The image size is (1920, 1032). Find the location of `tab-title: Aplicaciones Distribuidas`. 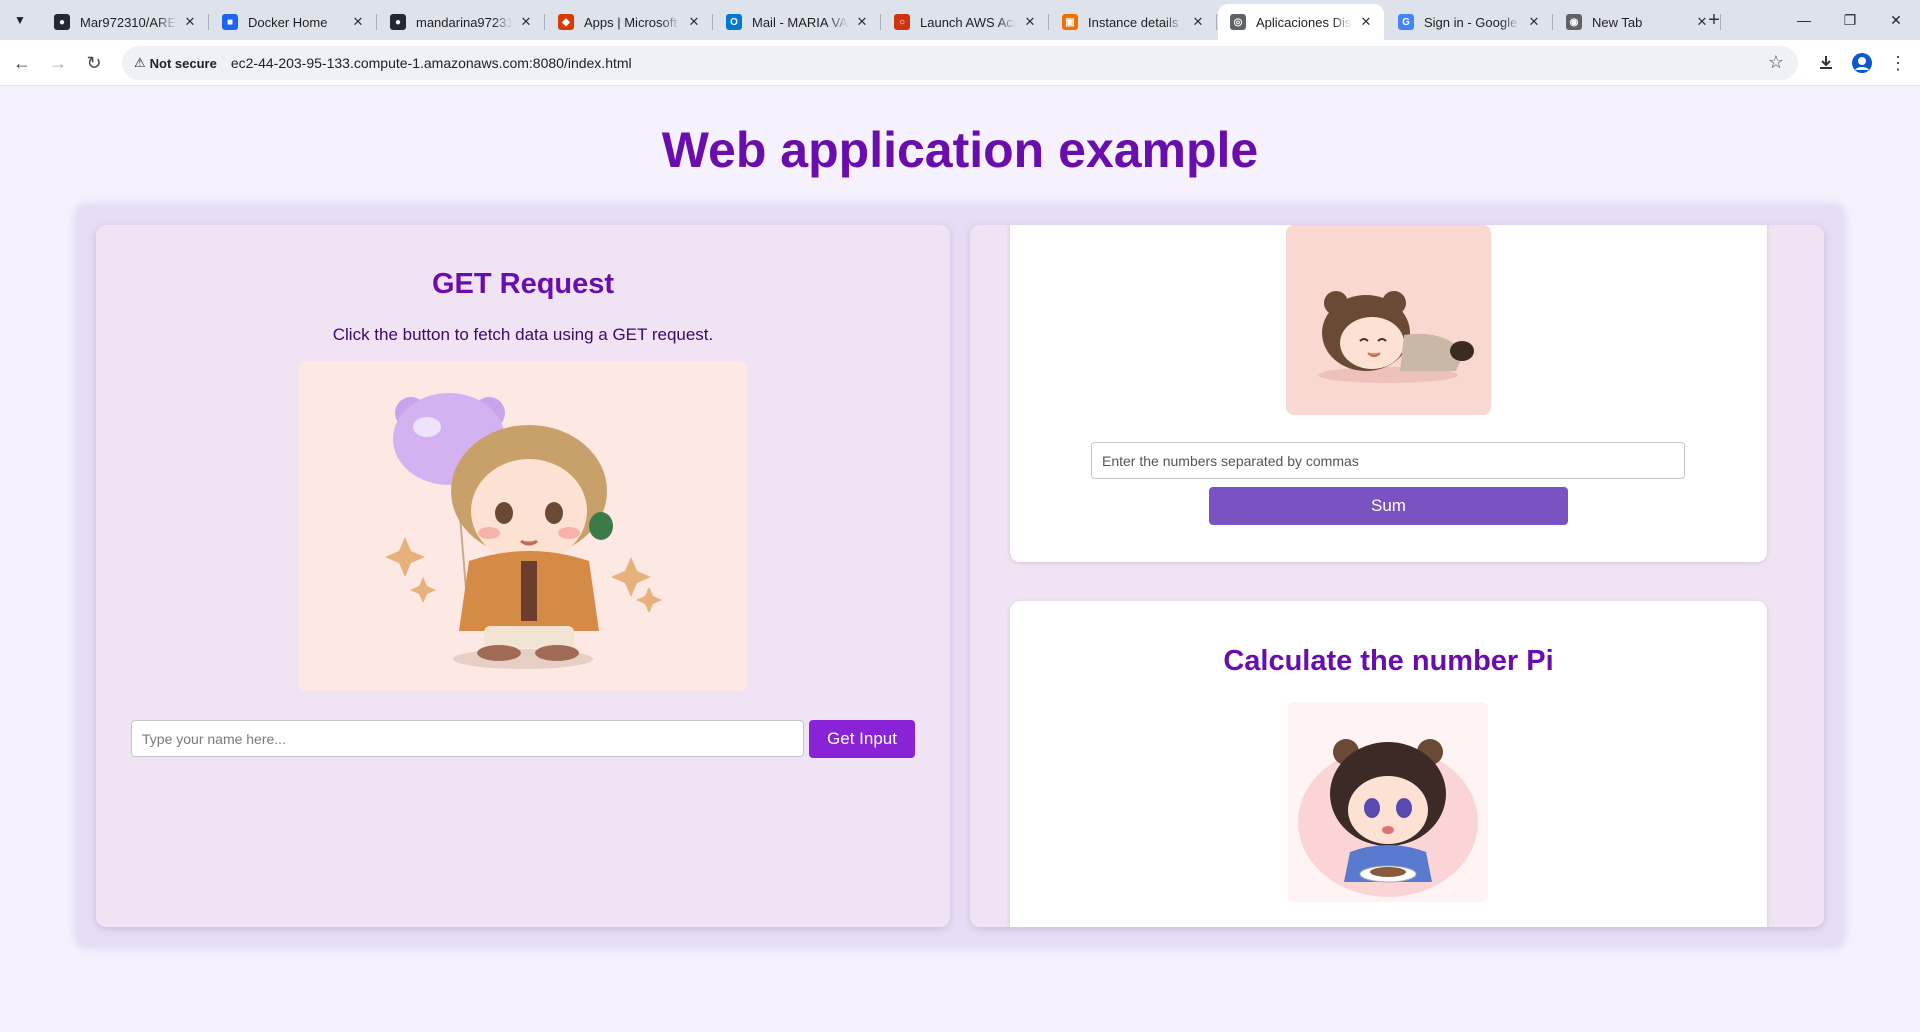

tab-title: Aplicaciones Distribuidas is located at coordinates (1304, 22).